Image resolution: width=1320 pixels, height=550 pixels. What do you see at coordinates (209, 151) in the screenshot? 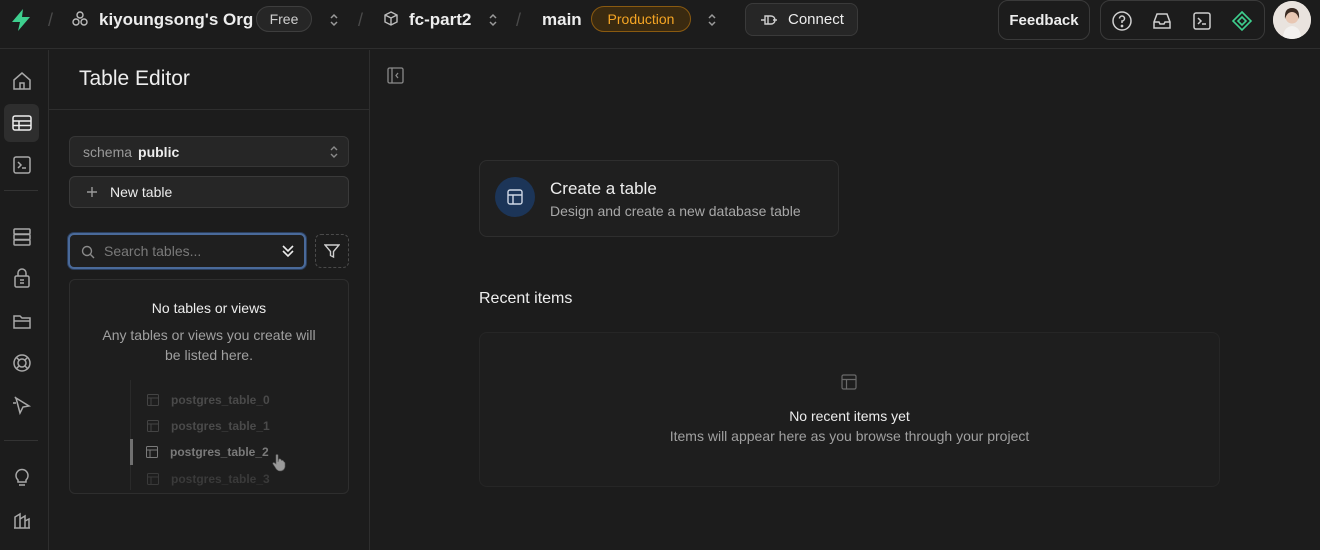
I see `schema-selector: schema public` at bounding box center [209, 151].